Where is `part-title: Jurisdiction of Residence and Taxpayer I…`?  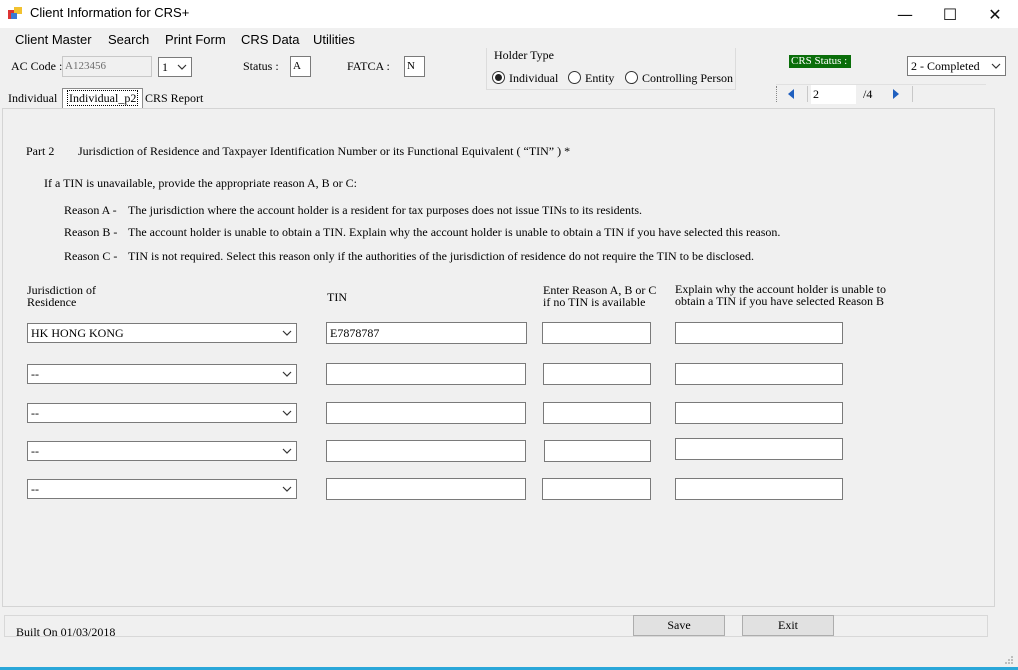
part-title: Jurisdiction of Residence and Taxpayer I… is located at coordinates (324, 151).